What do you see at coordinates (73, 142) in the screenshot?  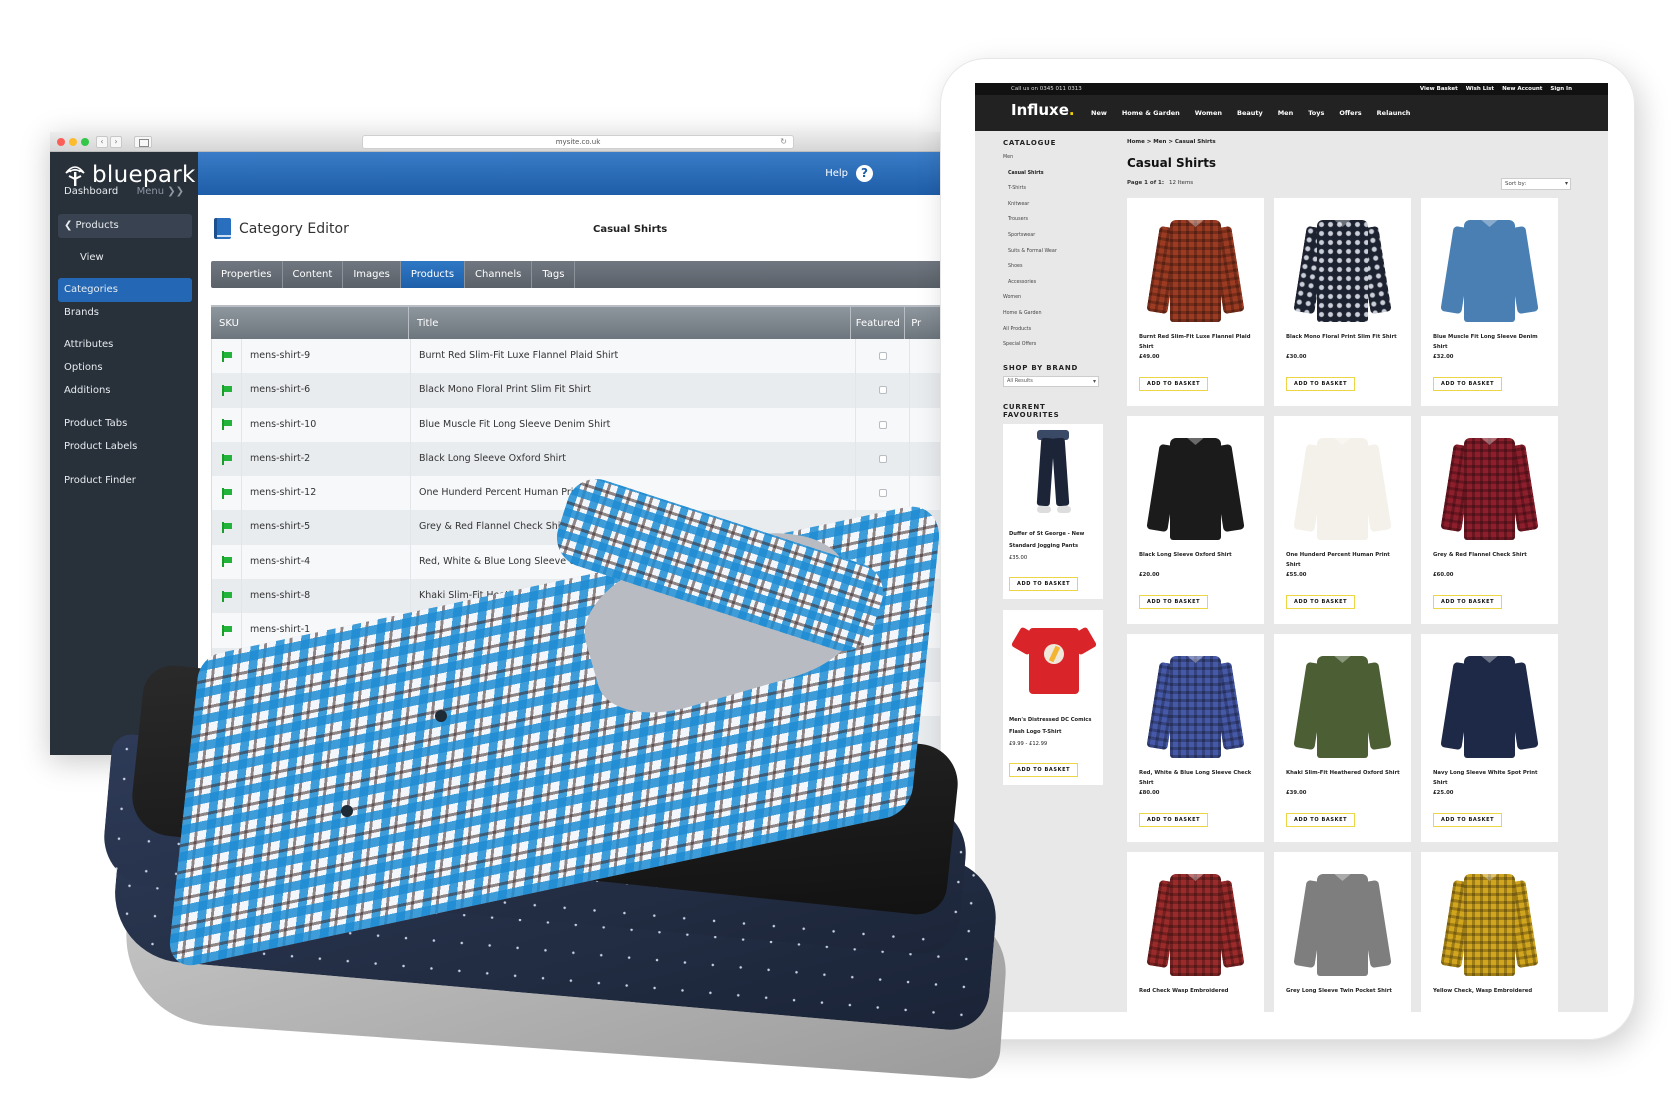 I see `minimize-window-button` at bounding box center [73, 142].